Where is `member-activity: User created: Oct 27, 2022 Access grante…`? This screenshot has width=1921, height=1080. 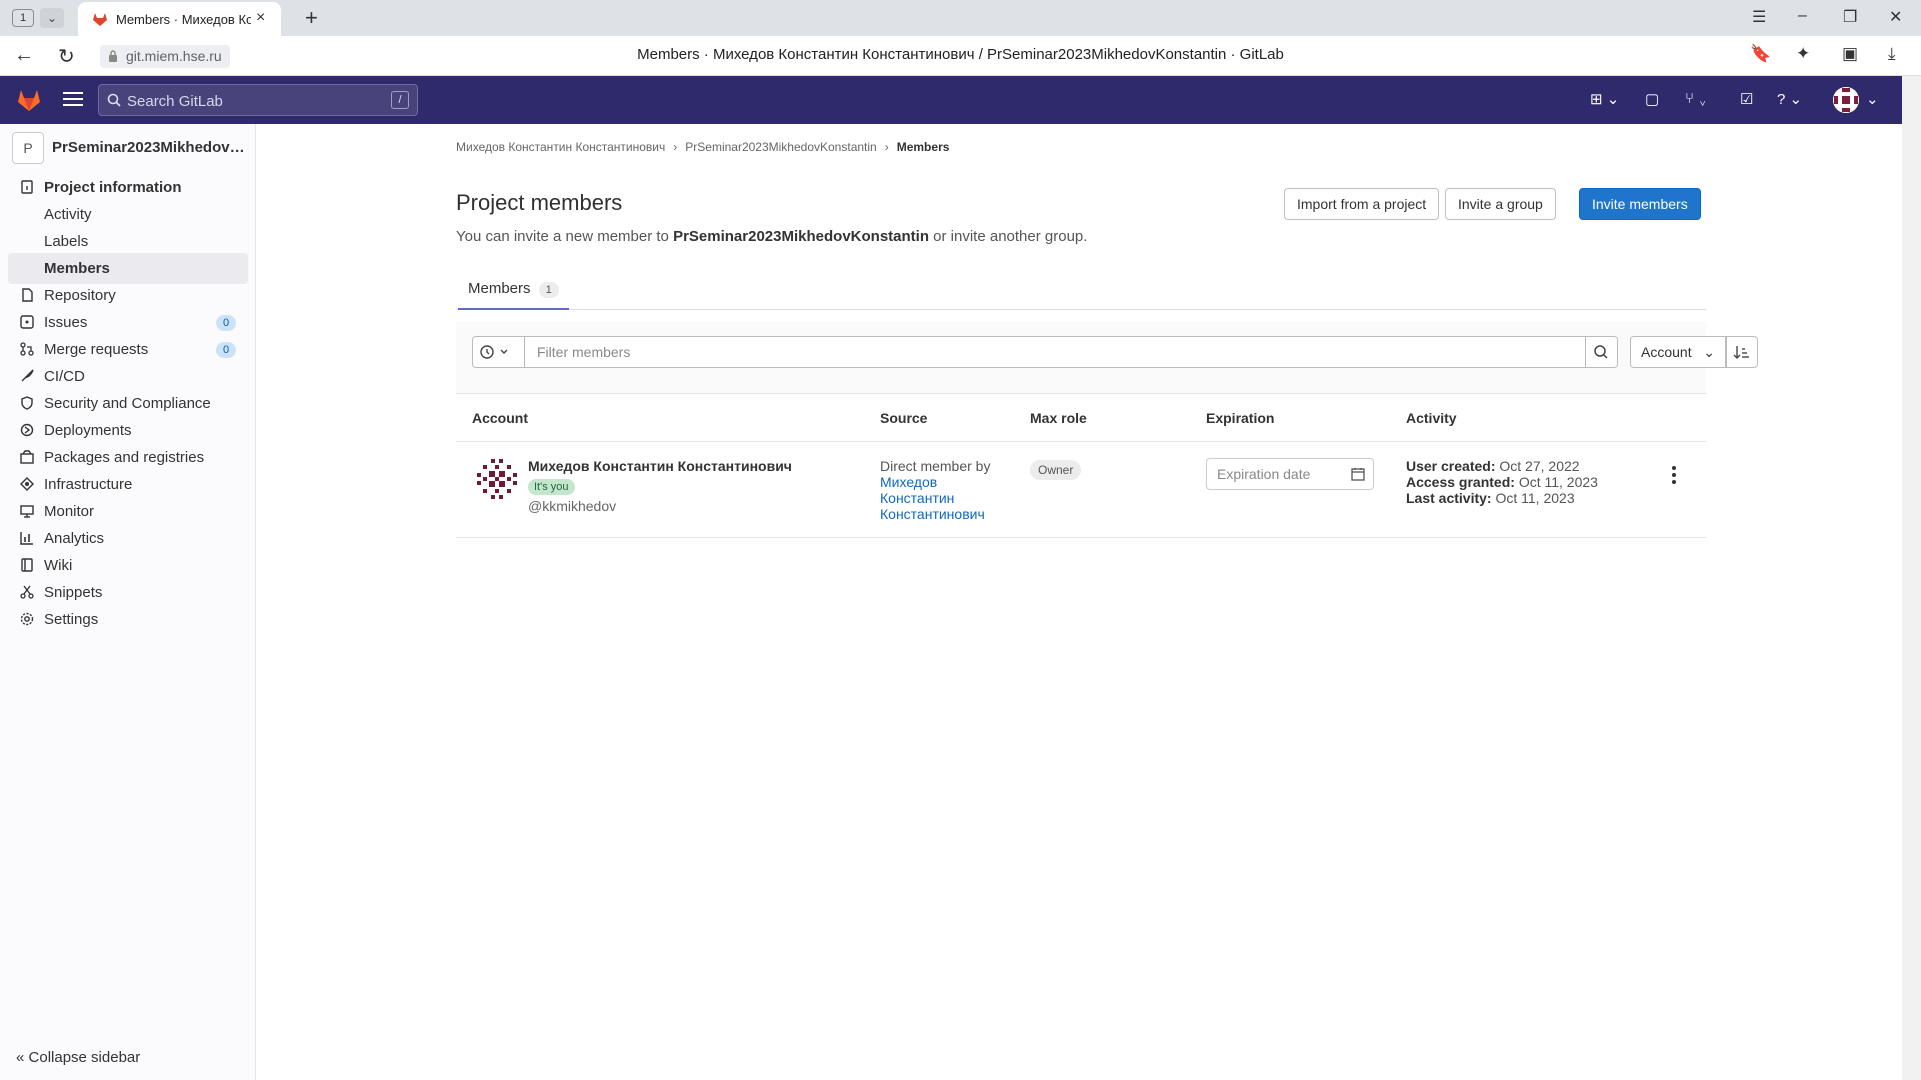
member-activity: User created: Oct 27, 2022 Access grante… is located at coordinates (1502, 482).